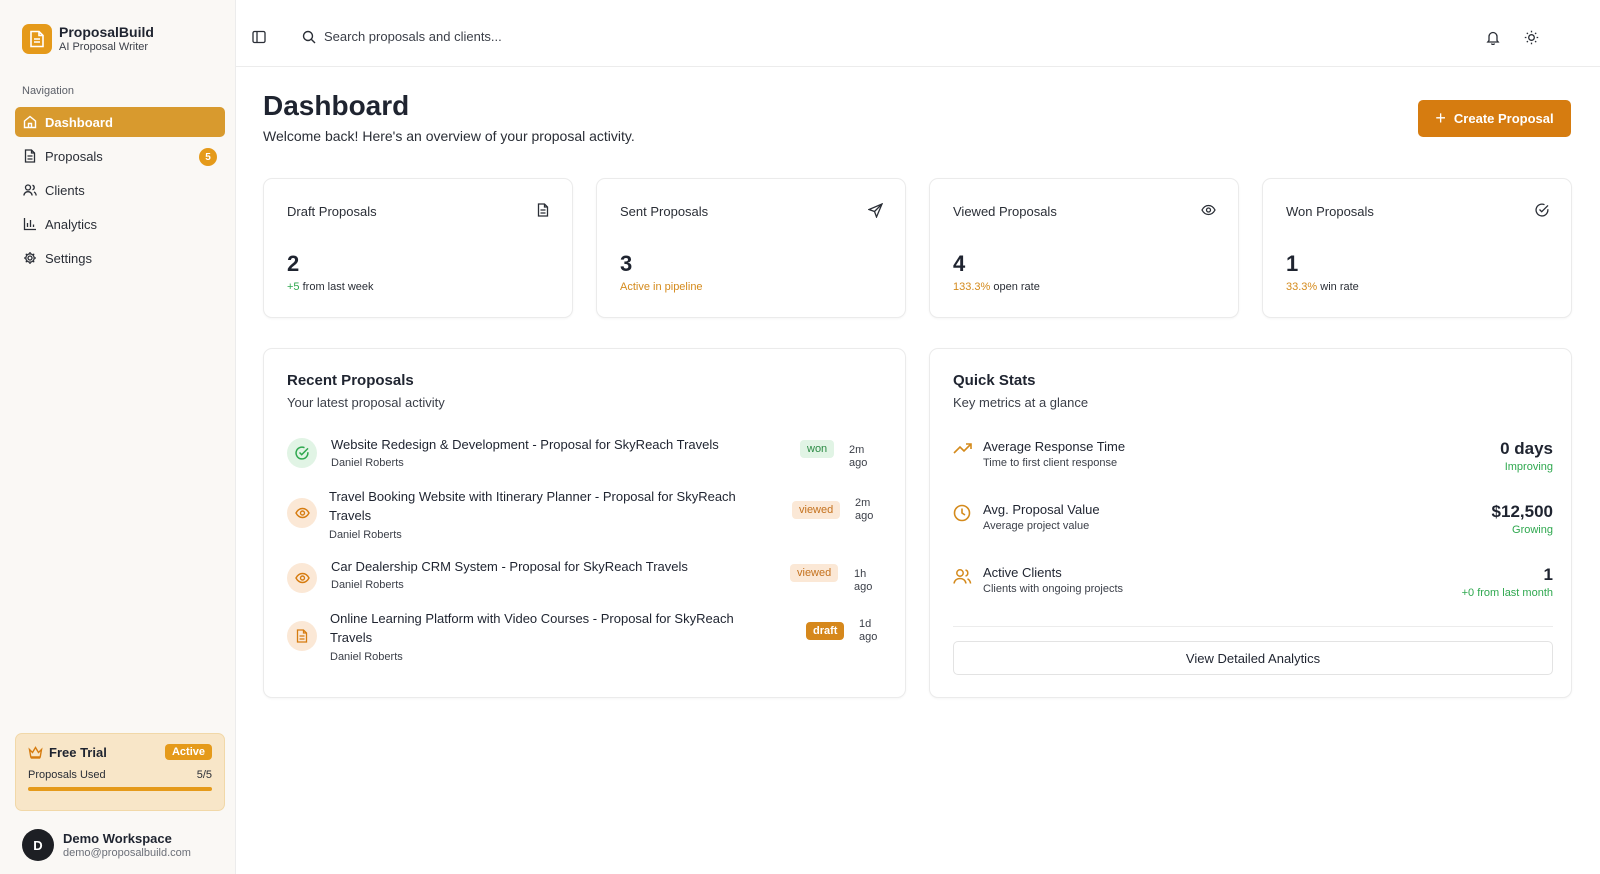 This screenshot has height=874, width=1600. What do you see at coordinates (188, 752) in the screenshot?
I see `trial-status-badge: Active` at bounding box center [188, 752].